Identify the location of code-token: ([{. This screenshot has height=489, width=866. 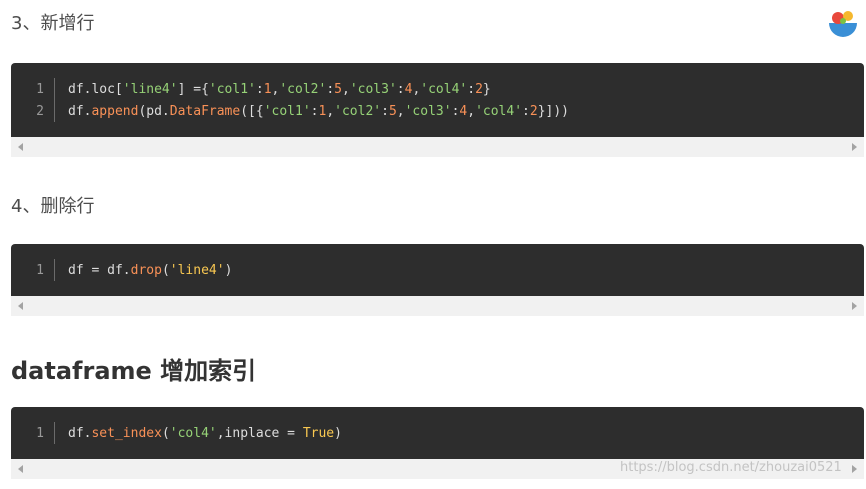
(252, 111).